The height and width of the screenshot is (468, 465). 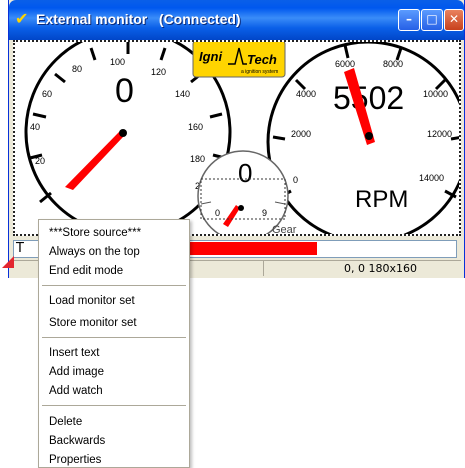 What do you see at coordinates (158, 72) in the screenshot?
I see `speed-tick-label: 120` at bounding box center [158, 72].